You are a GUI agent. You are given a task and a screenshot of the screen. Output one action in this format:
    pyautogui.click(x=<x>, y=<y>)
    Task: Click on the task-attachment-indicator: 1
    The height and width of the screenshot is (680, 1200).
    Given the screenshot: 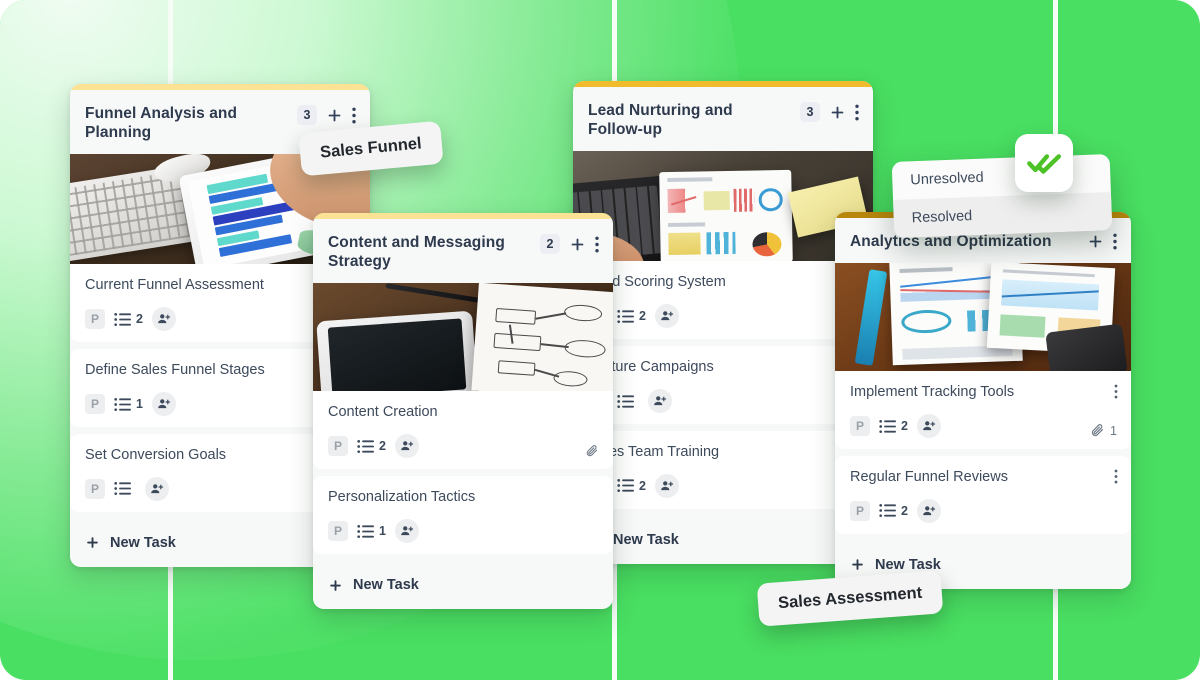 What is the action you would take?
    pyautogui.click(x=1103, y=430)
    